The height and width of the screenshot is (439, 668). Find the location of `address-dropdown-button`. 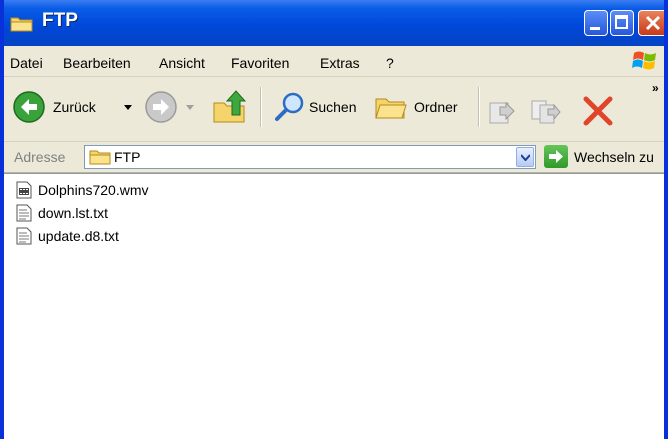

address-dropdown-button is located at coordinates (525, 157).